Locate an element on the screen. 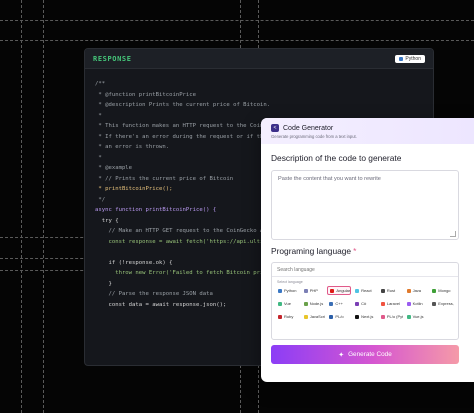 The image size is (474, 413). language-chip-express-js: Express.js is located at coordinates (442, 303).